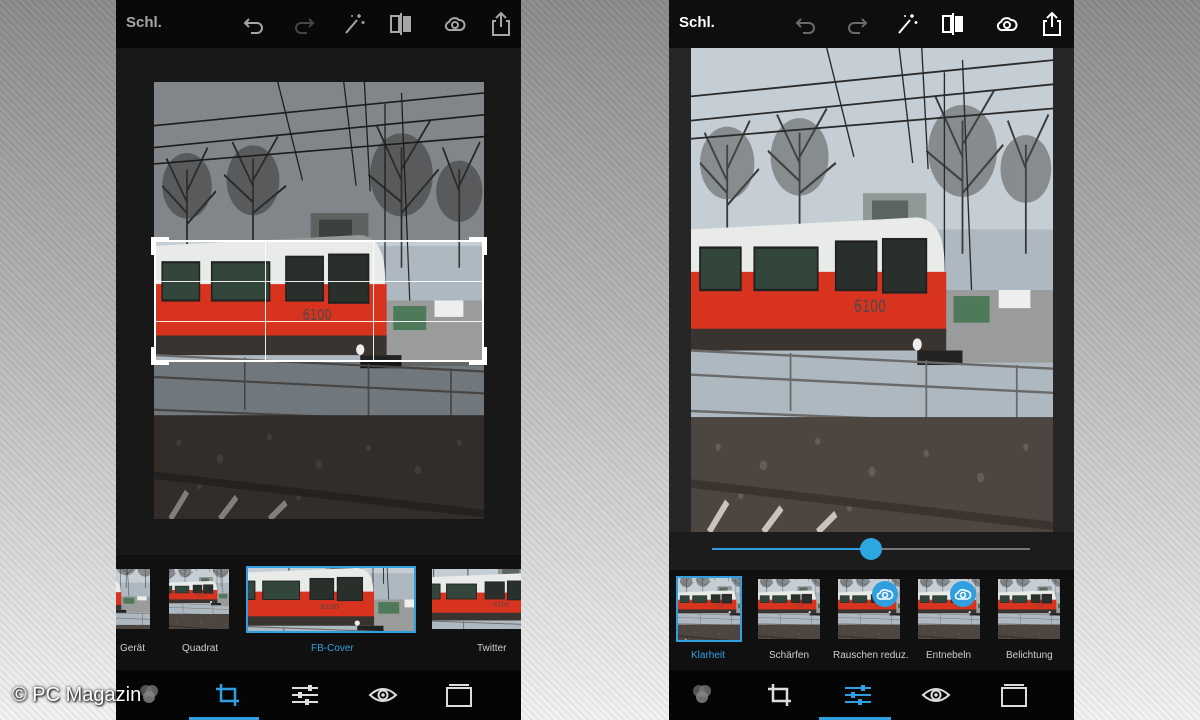 The image size is (1200, 720). What do you see at coordinates (1029, 609) in the screenshot?
I see `adjustment-thumbnail-exposure` at bounding box center [1029, 609].